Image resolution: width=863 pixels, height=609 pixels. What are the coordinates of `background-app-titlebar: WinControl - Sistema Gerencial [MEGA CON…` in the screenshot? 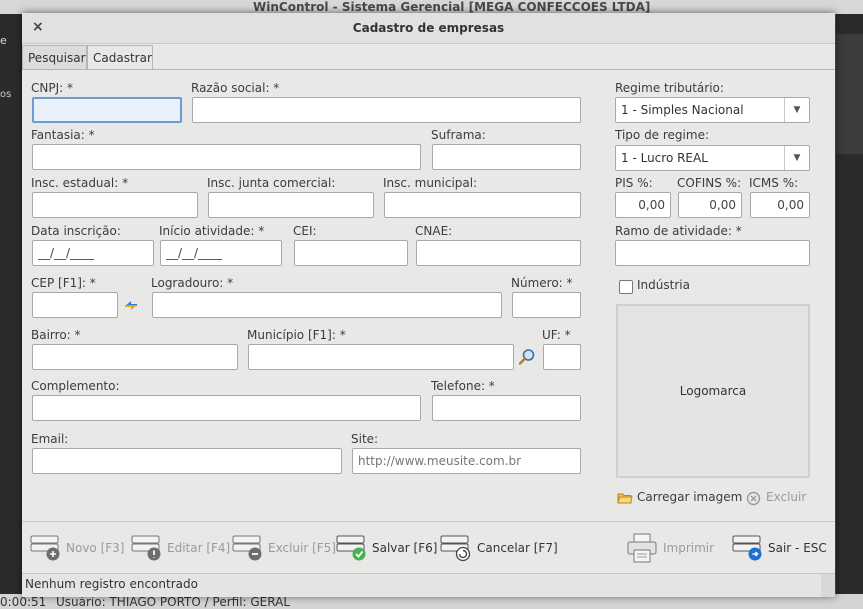 It's located at (431, 7).